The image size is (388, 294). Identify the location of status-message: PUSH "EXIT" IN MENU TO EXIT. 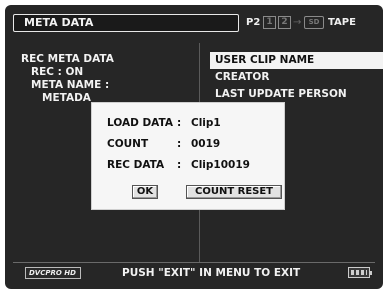
(211, 273).